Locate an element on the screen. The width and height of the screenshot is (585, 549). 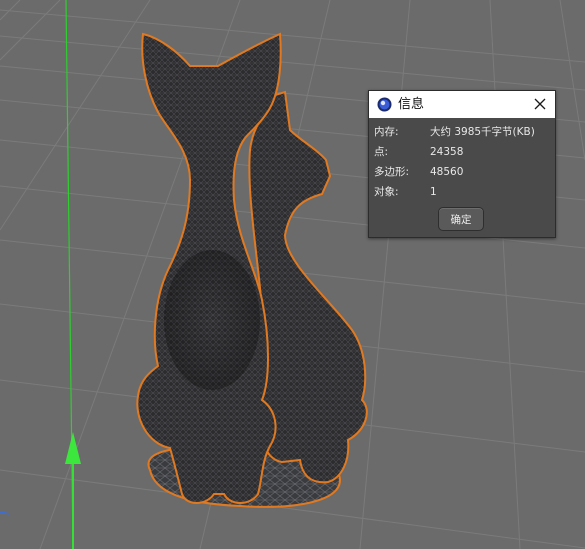
info-label: 对象: is located at coordinates (386, 192).